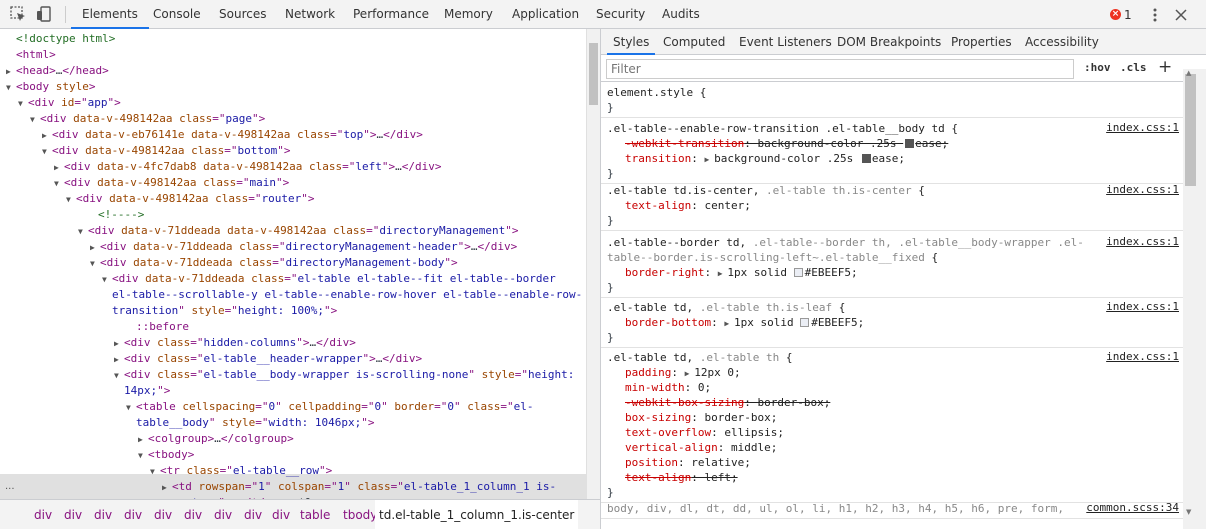  Describe the element at coordinates (177, 14) in the screenshot. I see `tab-console: Console` at that location.